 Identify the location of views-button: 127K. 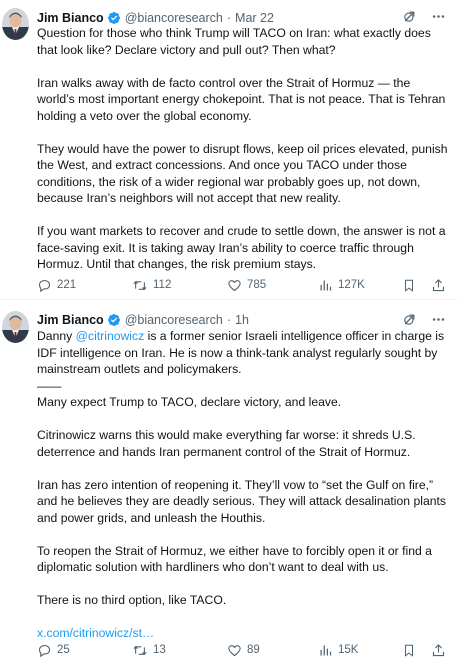
(341, 285).